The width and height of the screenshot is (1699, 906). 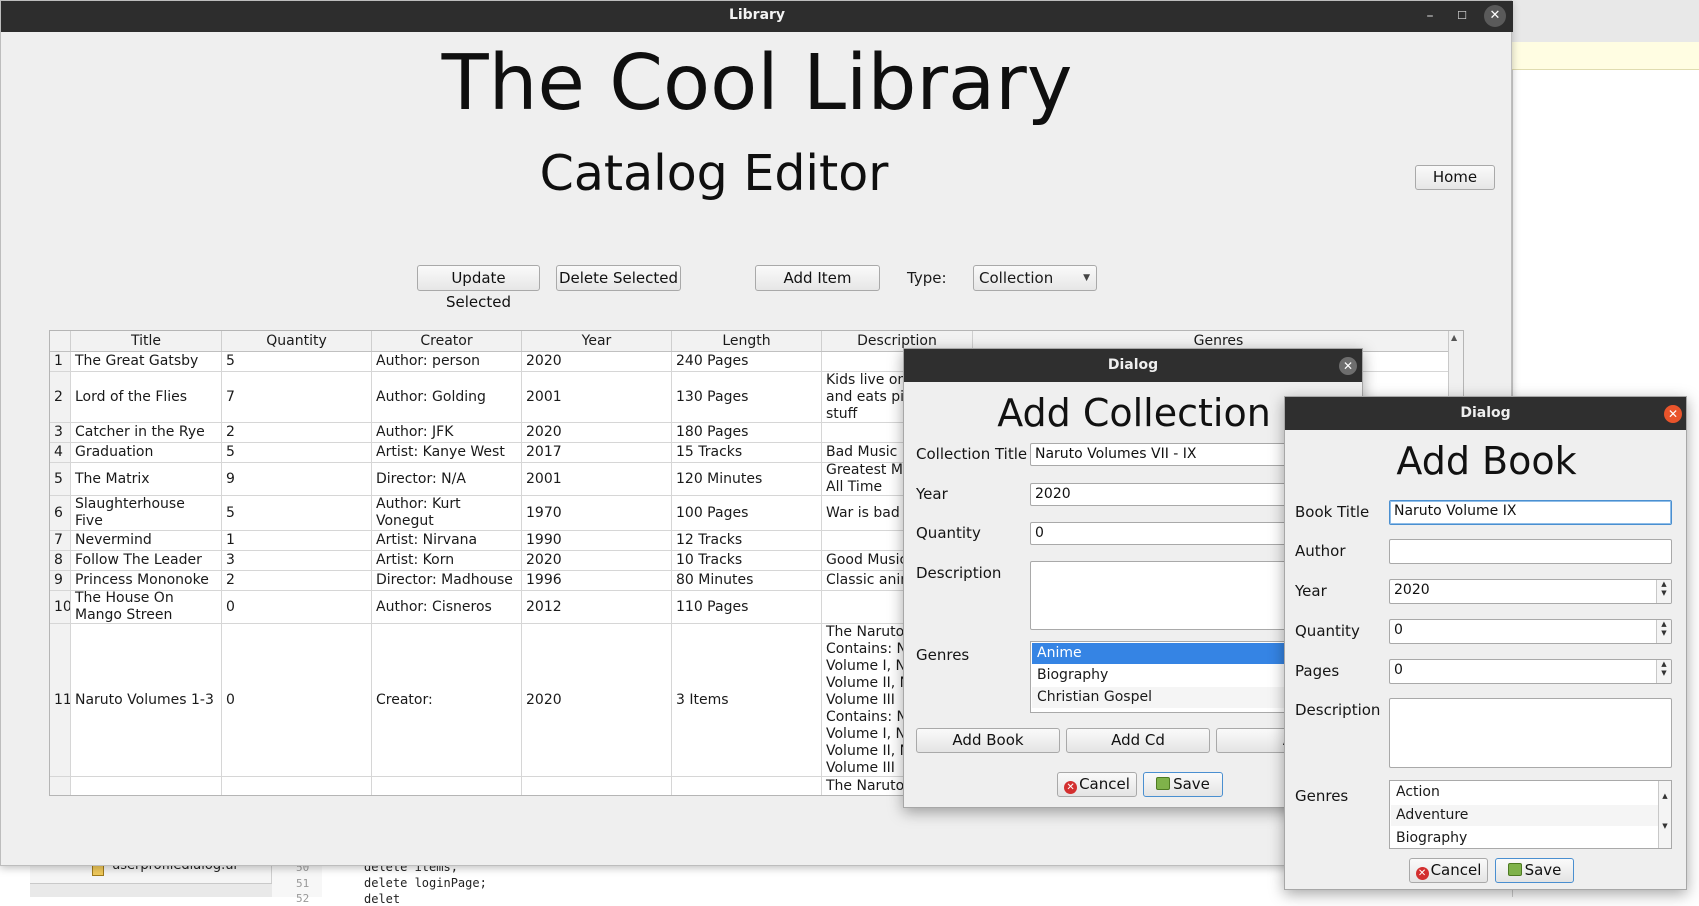 I want to click on cell-year: 1970, so click(x=597, y=513).